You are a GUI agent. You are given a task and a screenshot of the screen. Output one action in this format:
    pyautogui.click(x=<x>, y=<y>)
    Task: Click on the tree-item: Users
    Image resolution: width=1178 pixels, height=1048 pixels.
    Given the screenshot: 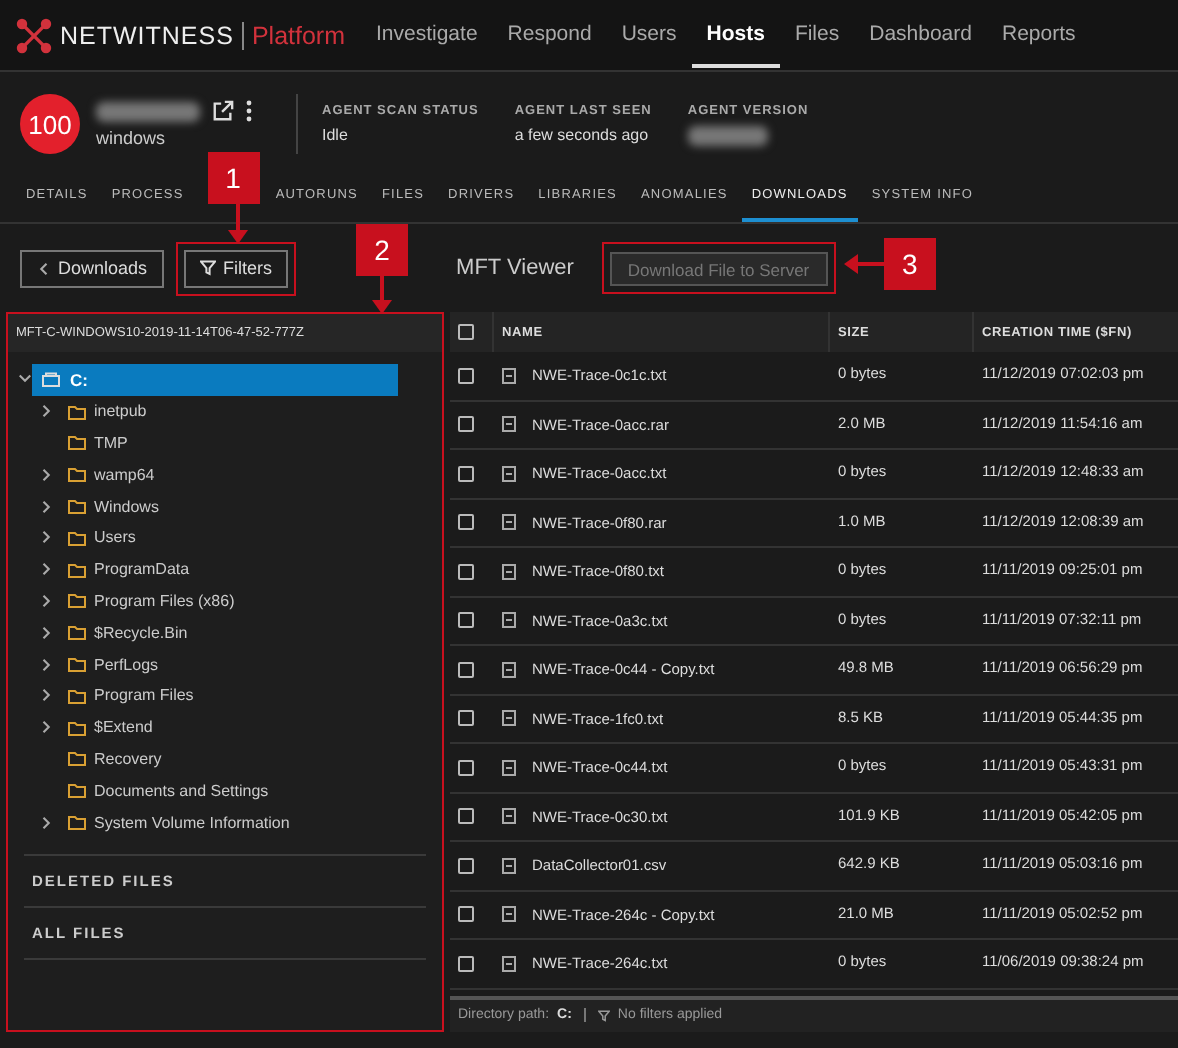 What is the action you would take?
    pyautogui.click(x=115, y=537)
    